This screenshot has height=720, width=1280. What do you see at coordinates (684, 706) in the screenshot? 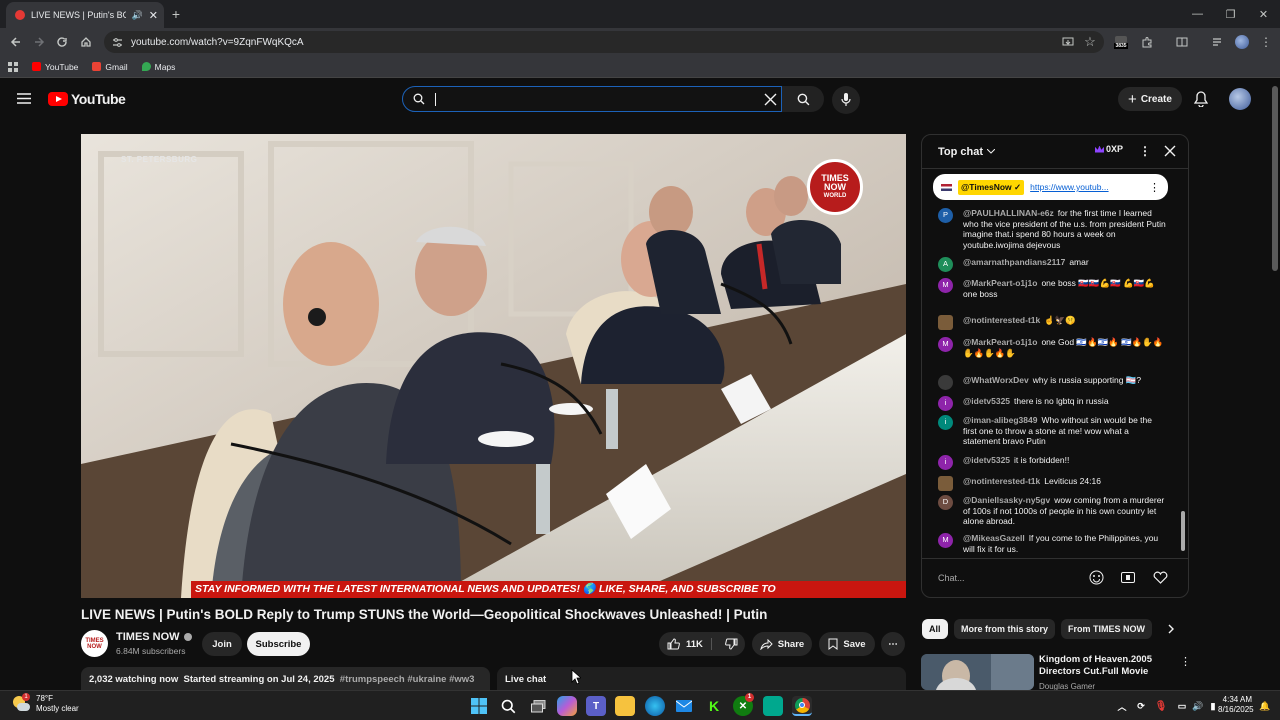
I see `mail-app-icon` at bounding box center [684, 706].